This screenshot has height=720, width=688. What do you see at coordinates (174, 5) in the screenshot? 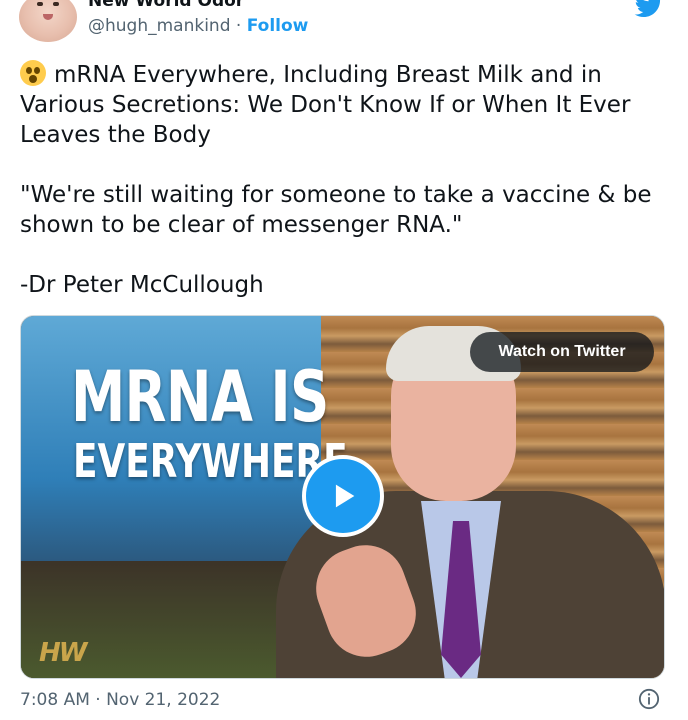
I see `author-name: New World Odor™` at bounding box center [174, 5].